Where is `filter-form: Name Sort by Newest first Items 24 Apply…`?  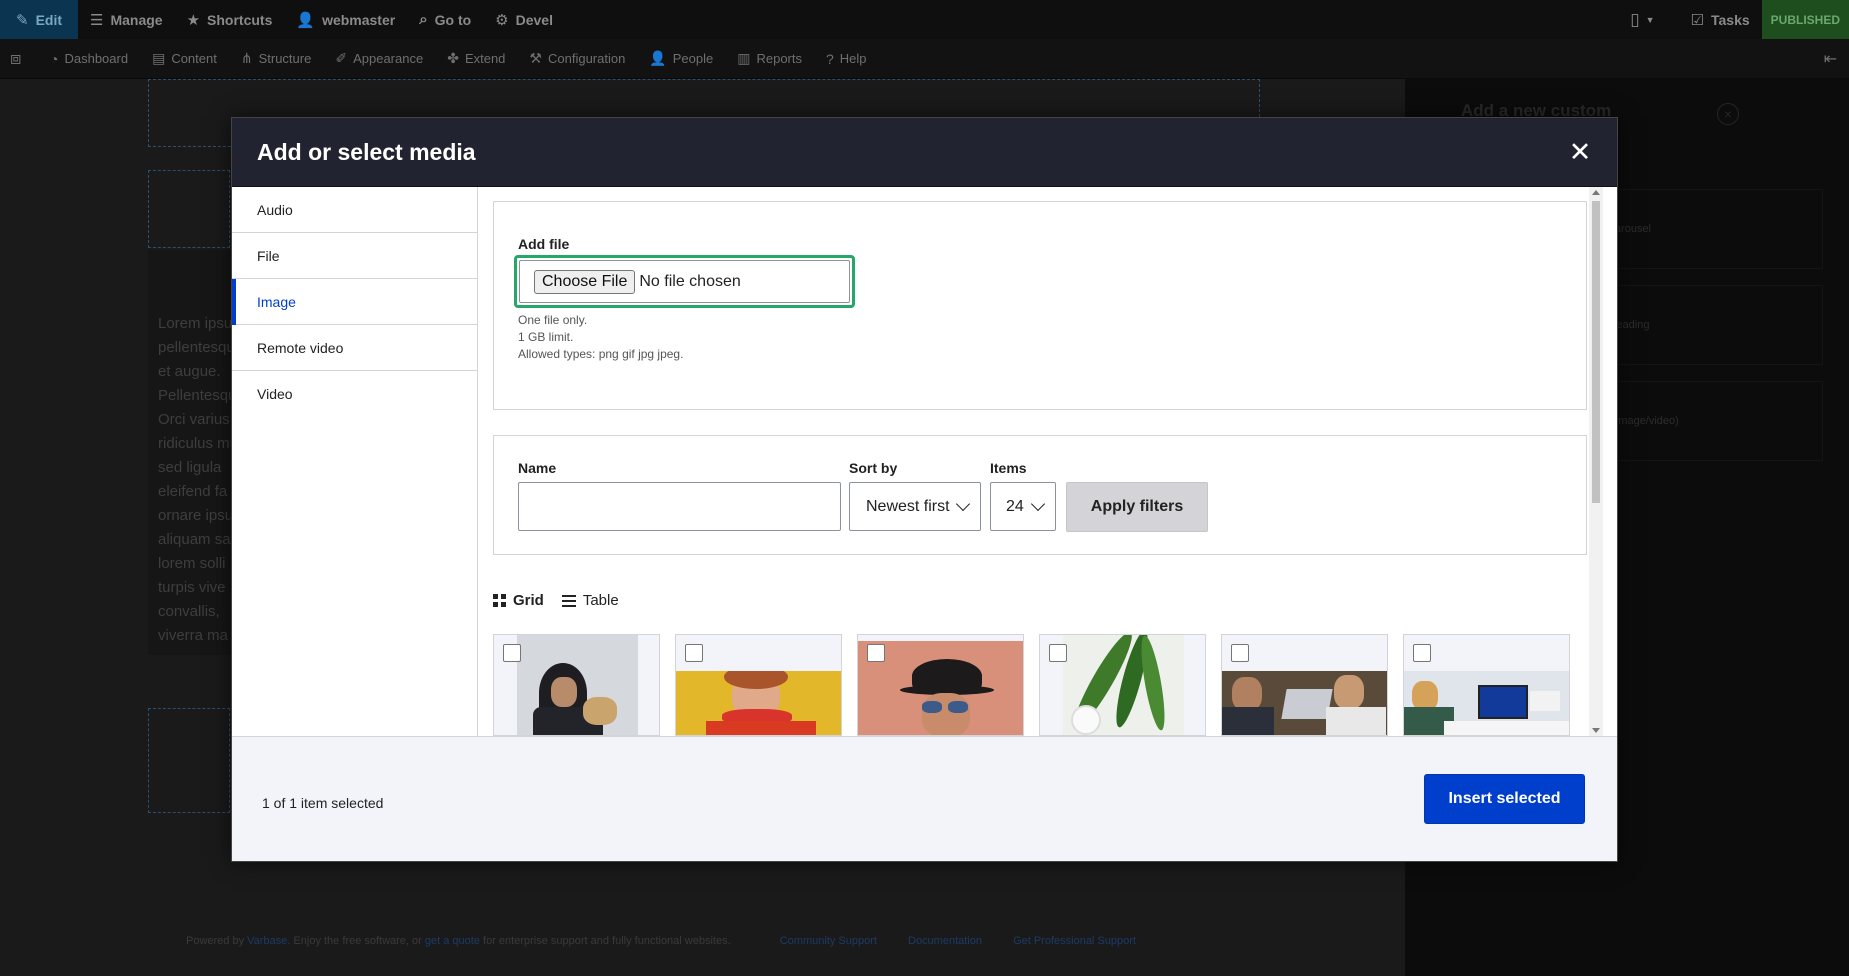
filter-form: Name Sort by Newest first Items 24 Apply… is located at coordinates (1040, 495).